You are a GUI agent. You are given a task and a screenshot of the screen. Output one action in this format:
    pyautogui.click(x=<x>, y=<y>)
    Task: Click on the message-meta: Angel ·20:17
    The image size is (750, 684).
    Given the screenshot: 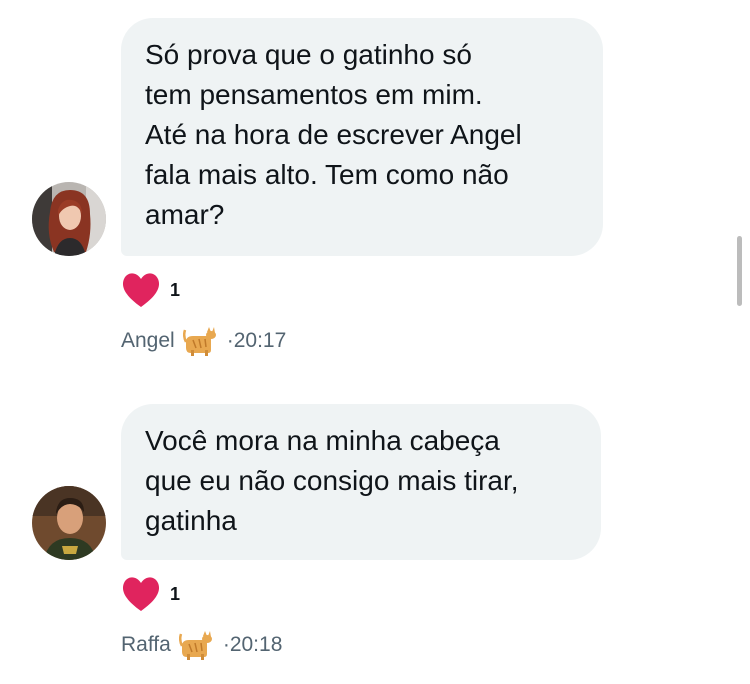 What is the action you would take?
    pyautogui.click(x=203, y=341)
    